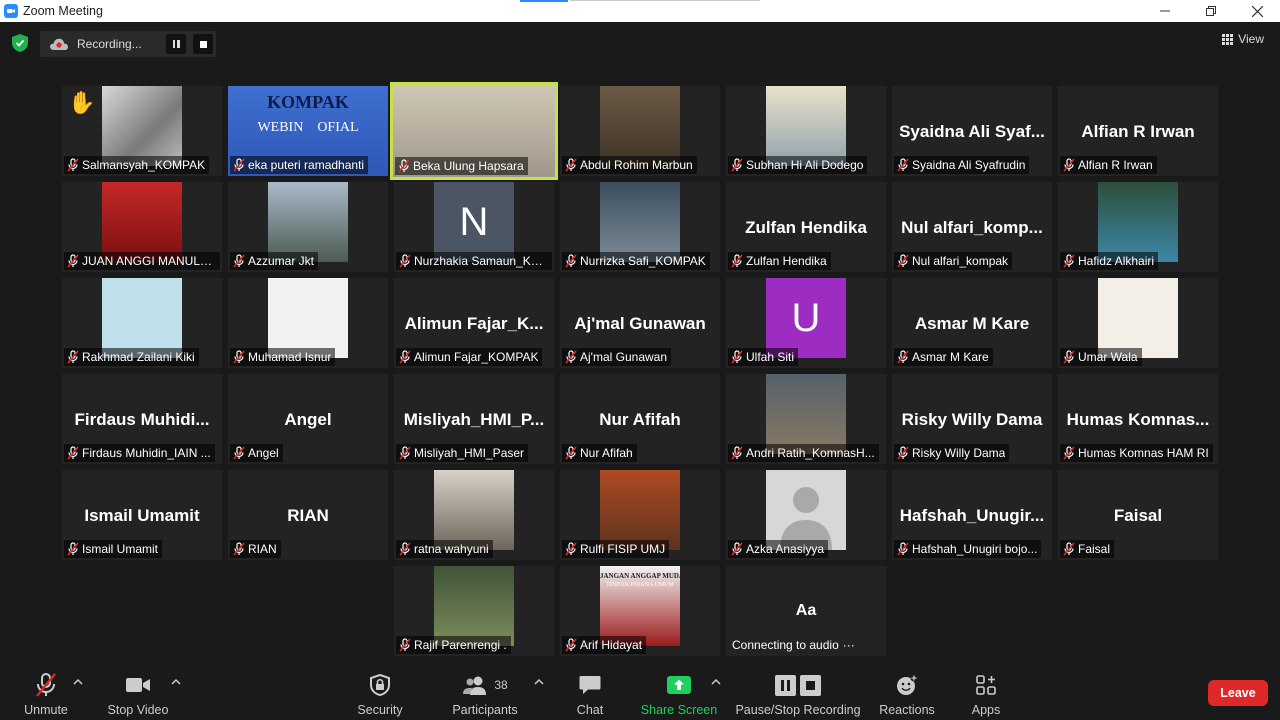 Image resolution: width=1280 pixels, height=720 pixels. Describe the element at coordinates (451, 549) in the screenshot. I see `participant-name: ratna wahyuni` at that location.